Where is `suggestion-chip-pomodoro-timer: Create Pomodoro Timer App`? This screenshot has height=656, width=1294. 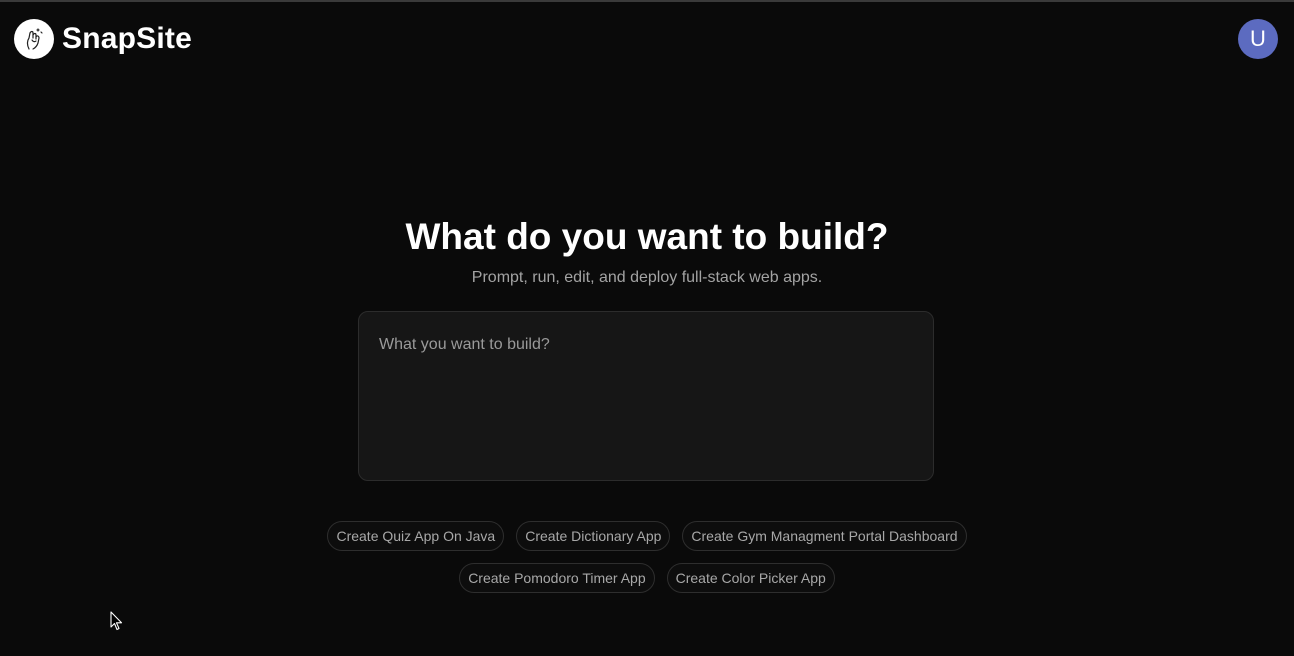
suggestion-chip-pomodoro-timer: Create Pomodoro Timer App is located at coordinates (557, 578).